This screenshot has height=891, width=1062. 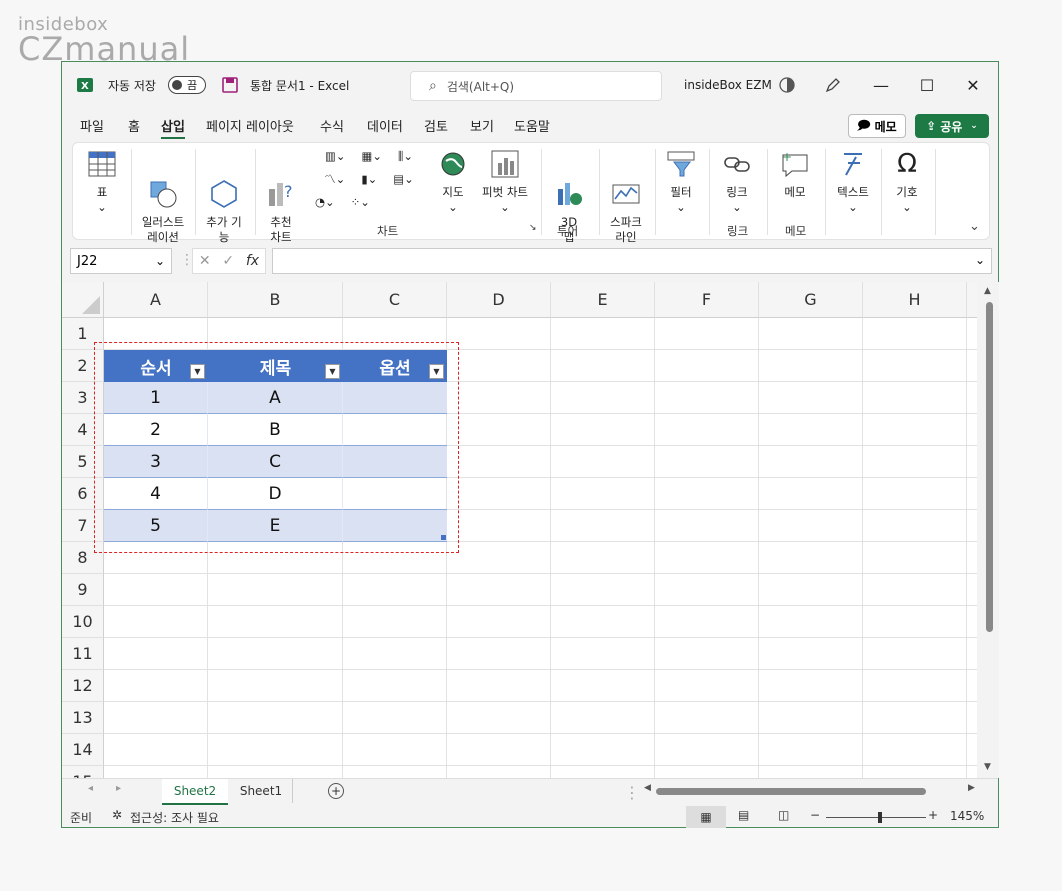 What do you see at coordinates (880, 817) in the screenshot?
I see `zoom-slider-thumb` at bounding box center [880, 817].